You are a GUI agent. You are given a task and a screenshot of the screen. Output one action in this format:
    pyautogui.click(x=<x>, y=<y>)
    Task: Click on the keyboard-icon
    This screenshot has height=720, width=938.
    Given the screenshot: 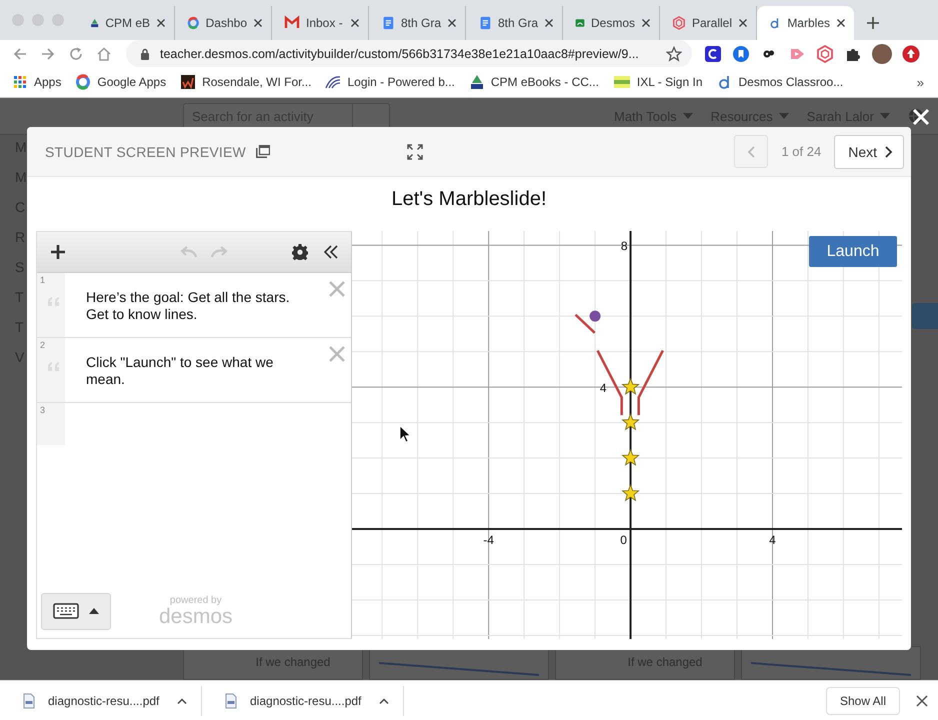 What is the action you would take?
    pyautogui.click(x=66, y=611)
    